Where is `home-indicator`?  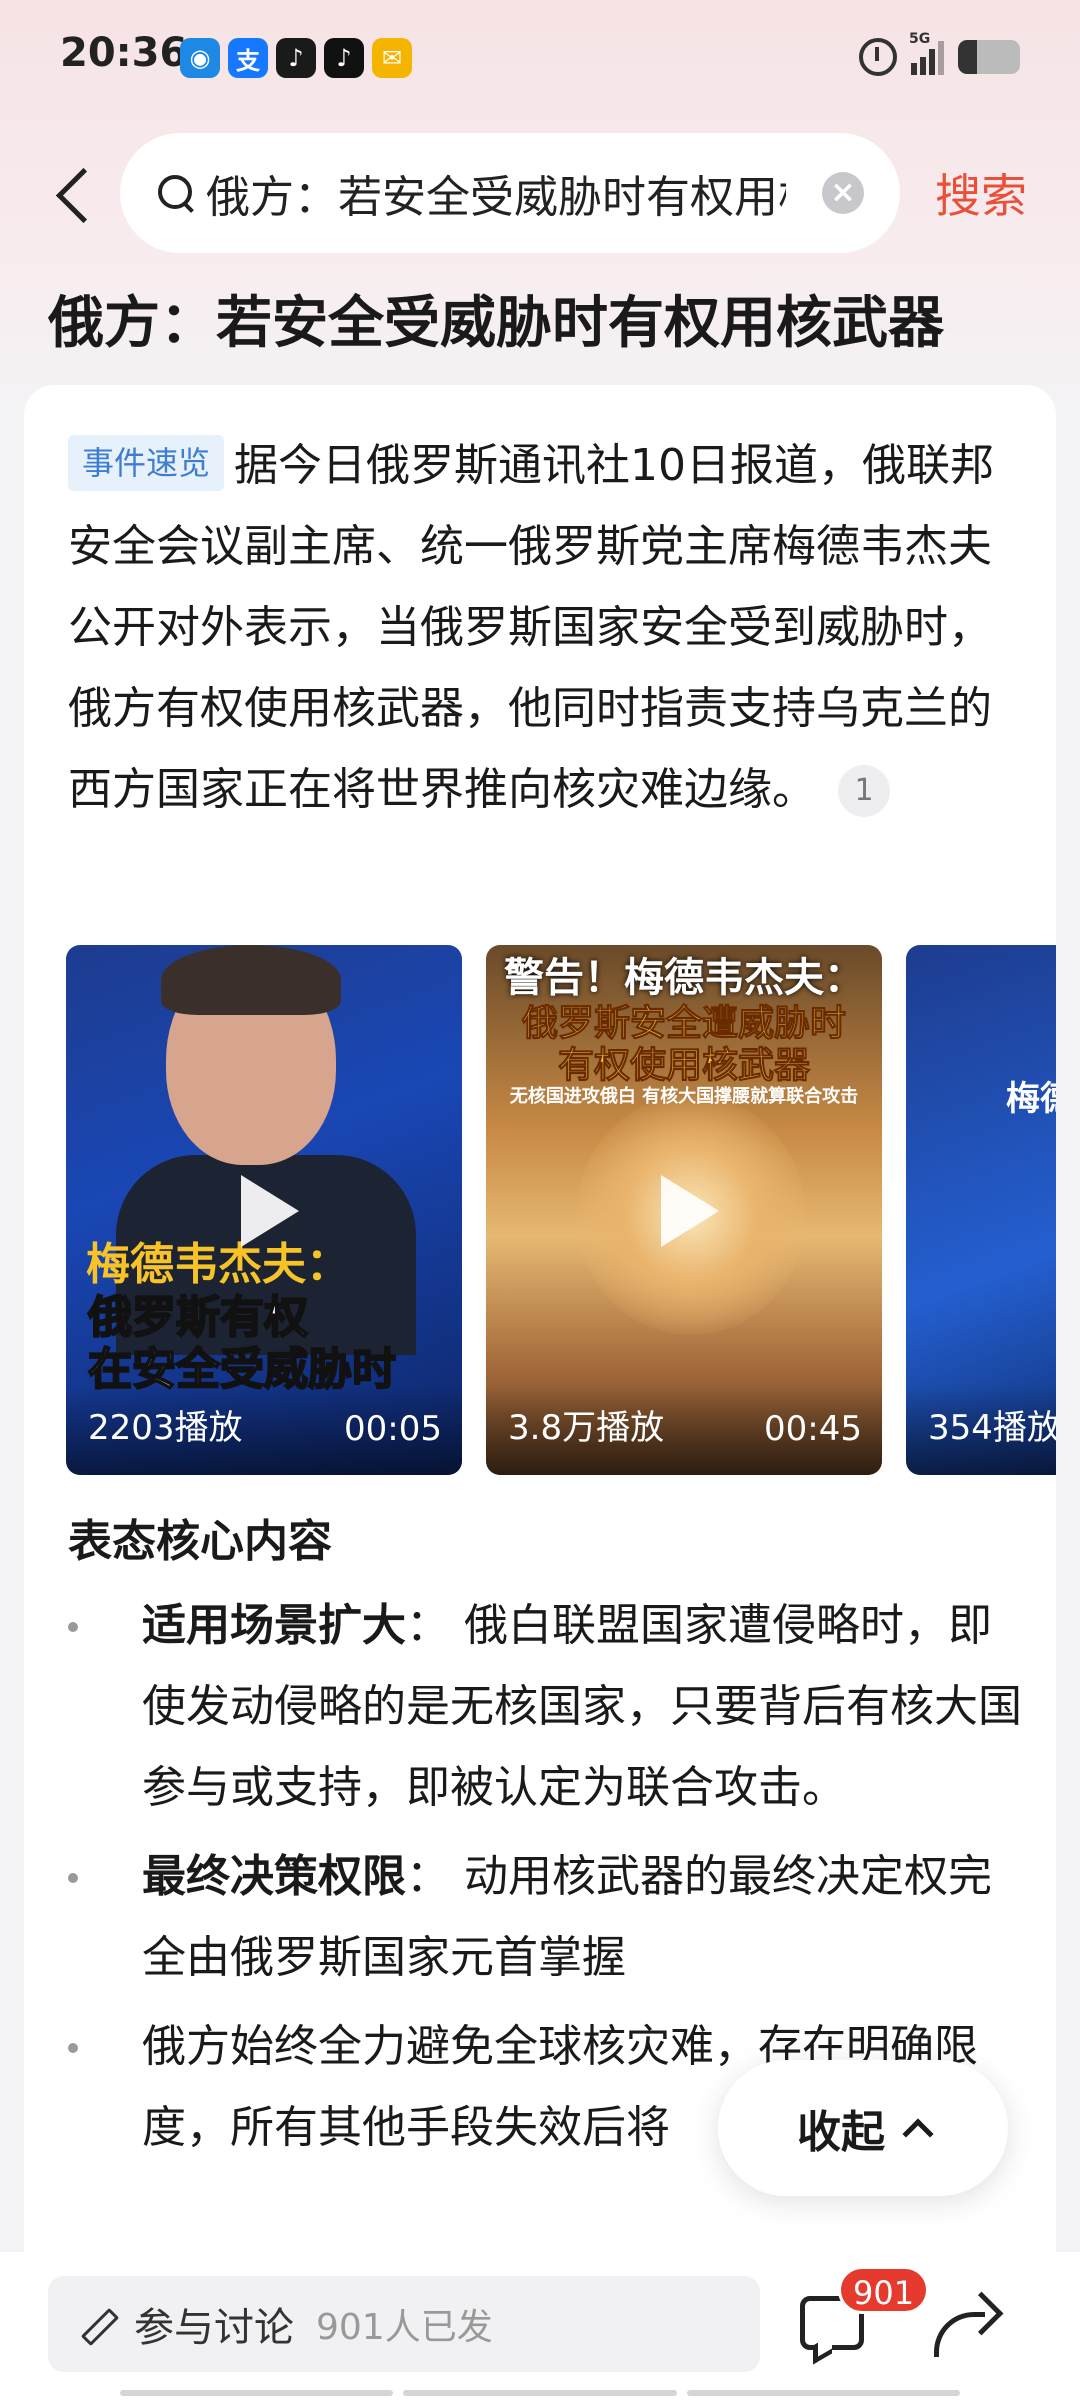 home-indicator is located at coordinates (540, 2393).